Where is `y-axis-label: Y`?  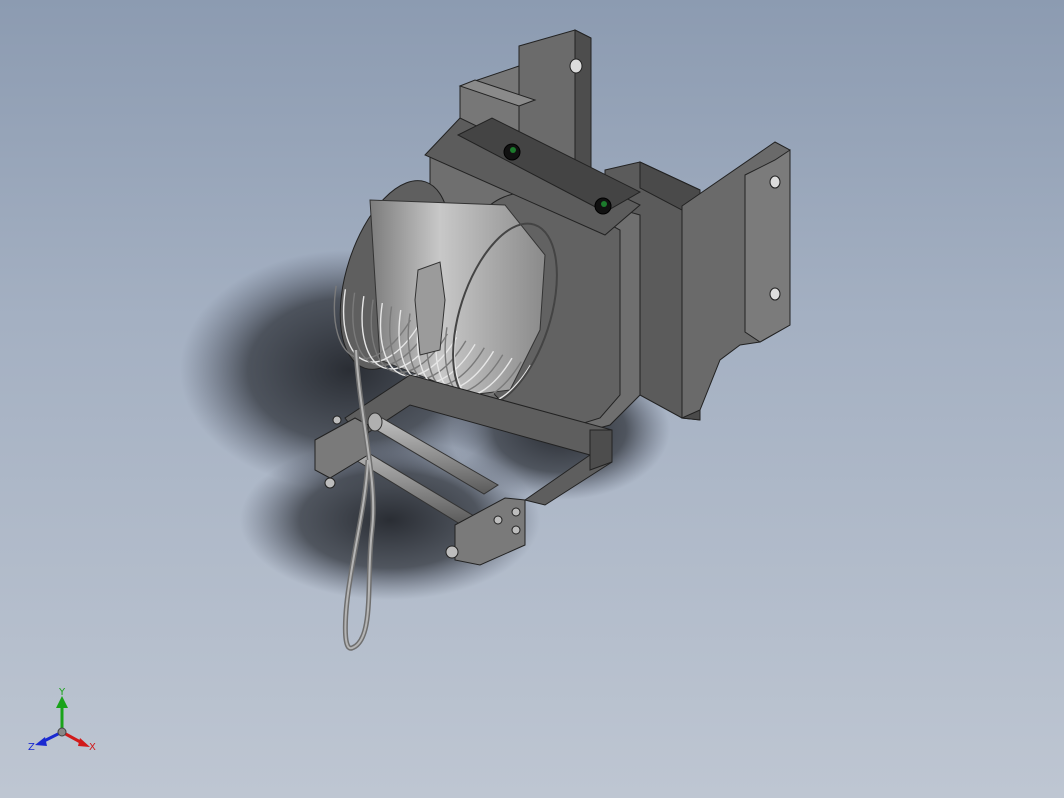
y-axis-label: Y is located at coordinates (62, 692).